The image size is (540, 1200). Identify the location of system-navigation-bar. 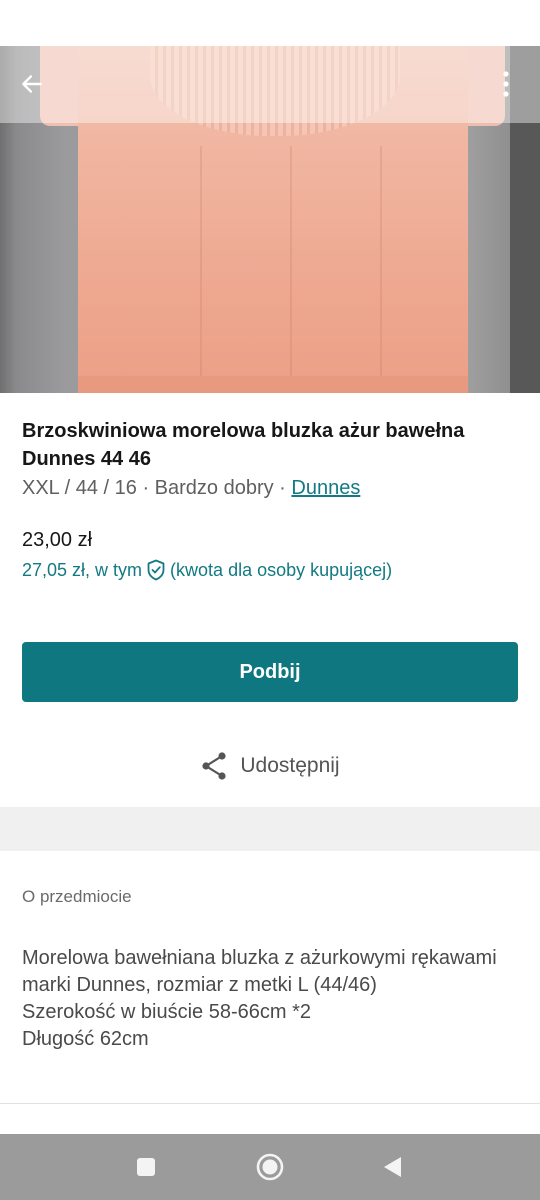
(270, 1167).